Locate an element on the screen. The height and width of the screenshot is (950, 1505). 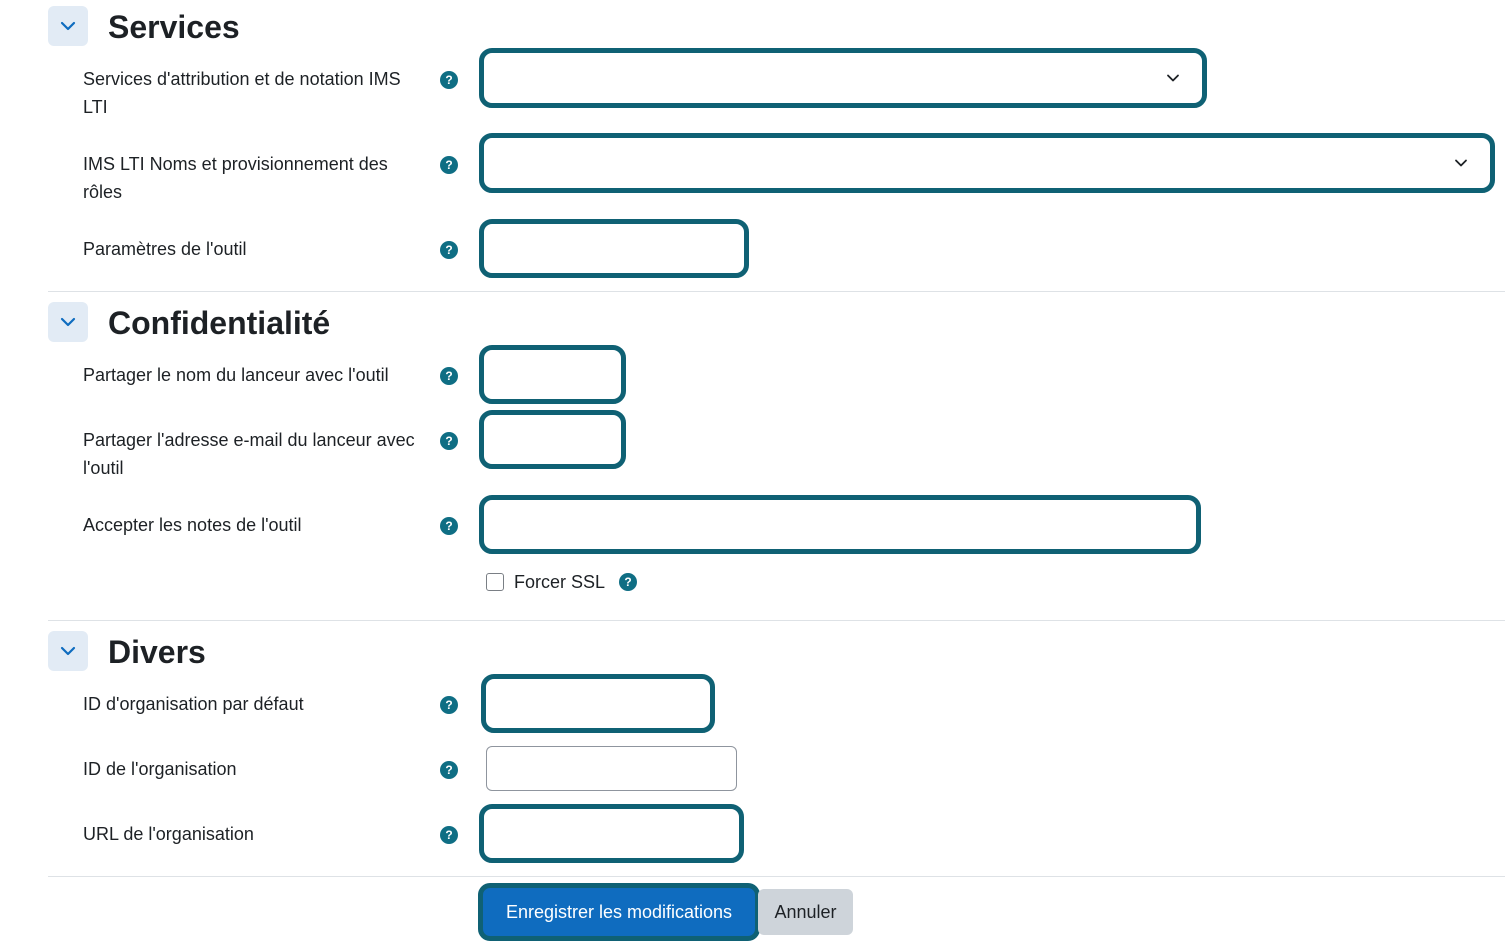
cancel-button: Annuler is located at coordinates (805, 912).